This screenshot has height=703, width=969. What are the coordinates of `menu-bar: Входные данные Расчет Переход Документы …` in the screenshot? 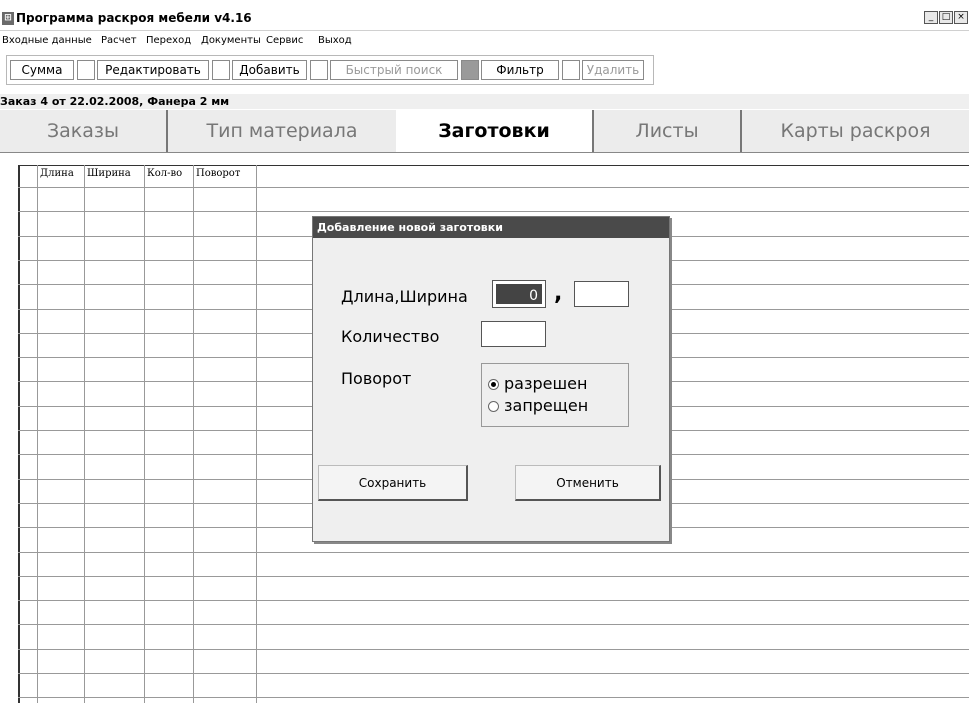 It's located at (484, 41).